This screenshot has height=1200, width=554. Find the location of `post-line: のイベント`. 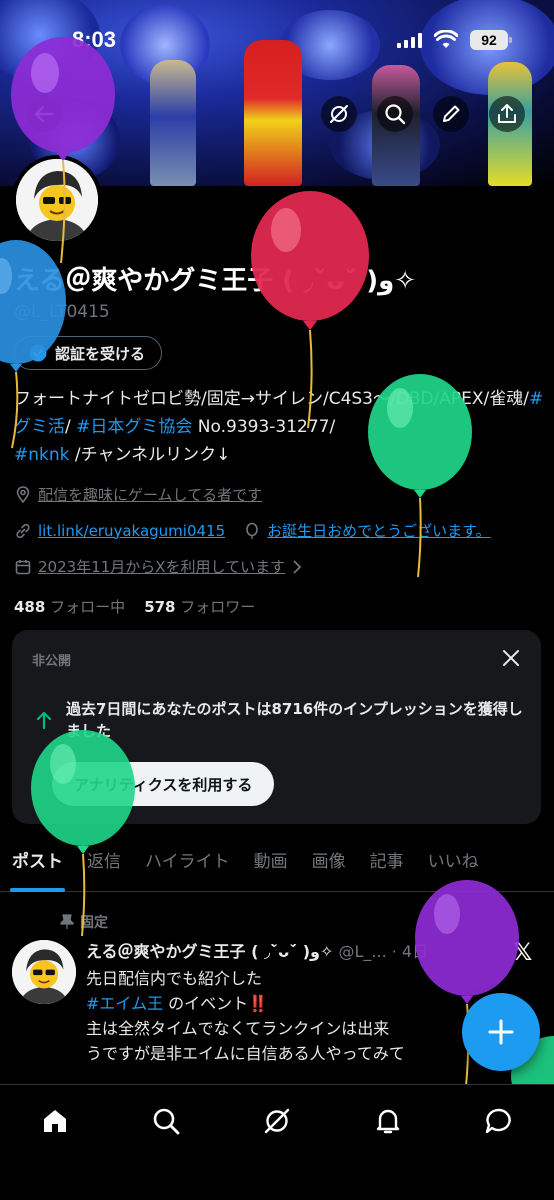

post-line: のイベント is located at coordinates (206, 1003).